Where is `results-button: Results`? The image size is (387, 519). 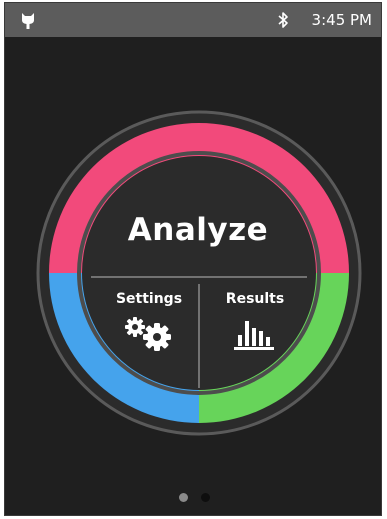
results-button: Results is located at coordinates (255, 336).